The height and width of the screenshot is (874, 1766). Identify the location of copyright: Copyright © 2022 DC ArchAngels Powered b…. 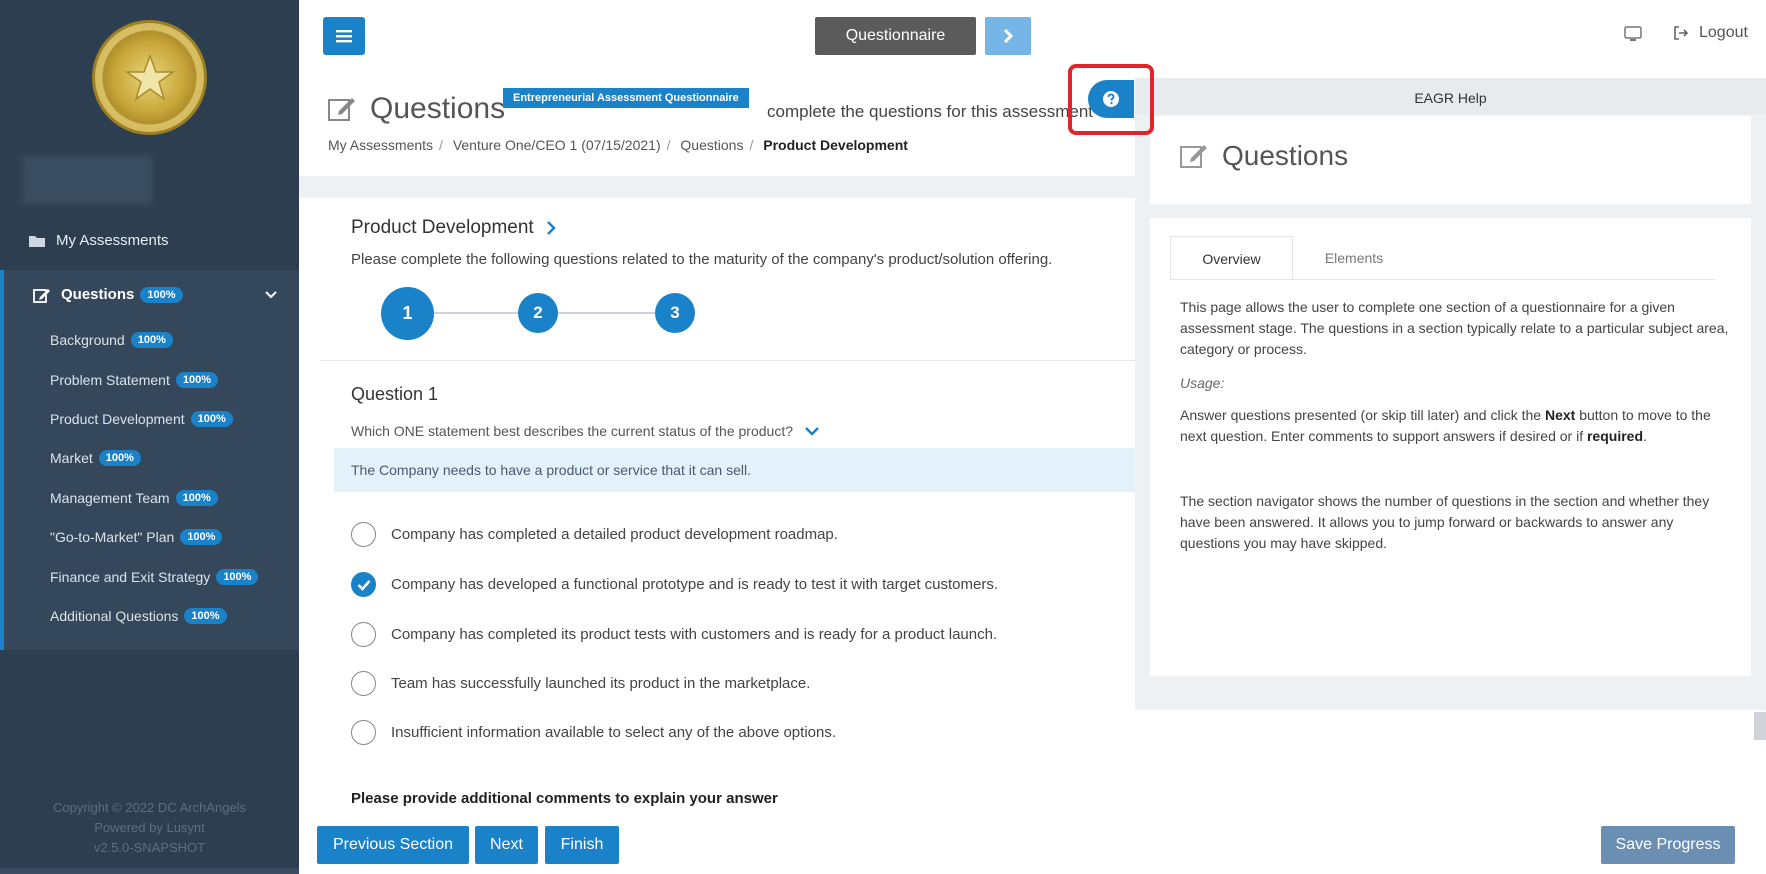
(149, 828).